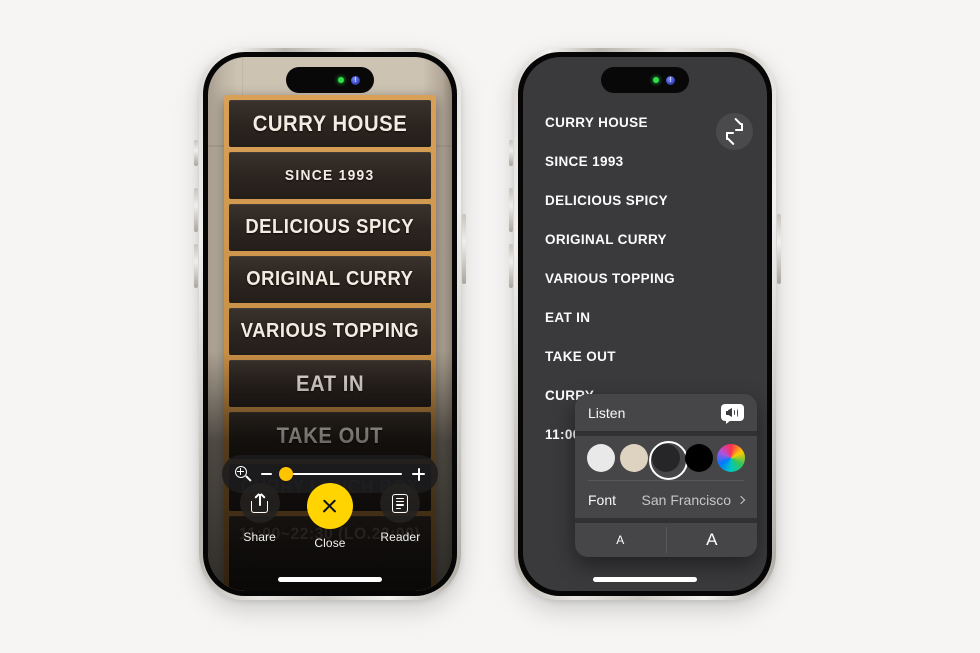 Image resolution: width=980 pixels, height=653 pixels. Describe the element at coordinates (620, 540) in the screenshot. I see `decrease-text-size-button: A` at that location.